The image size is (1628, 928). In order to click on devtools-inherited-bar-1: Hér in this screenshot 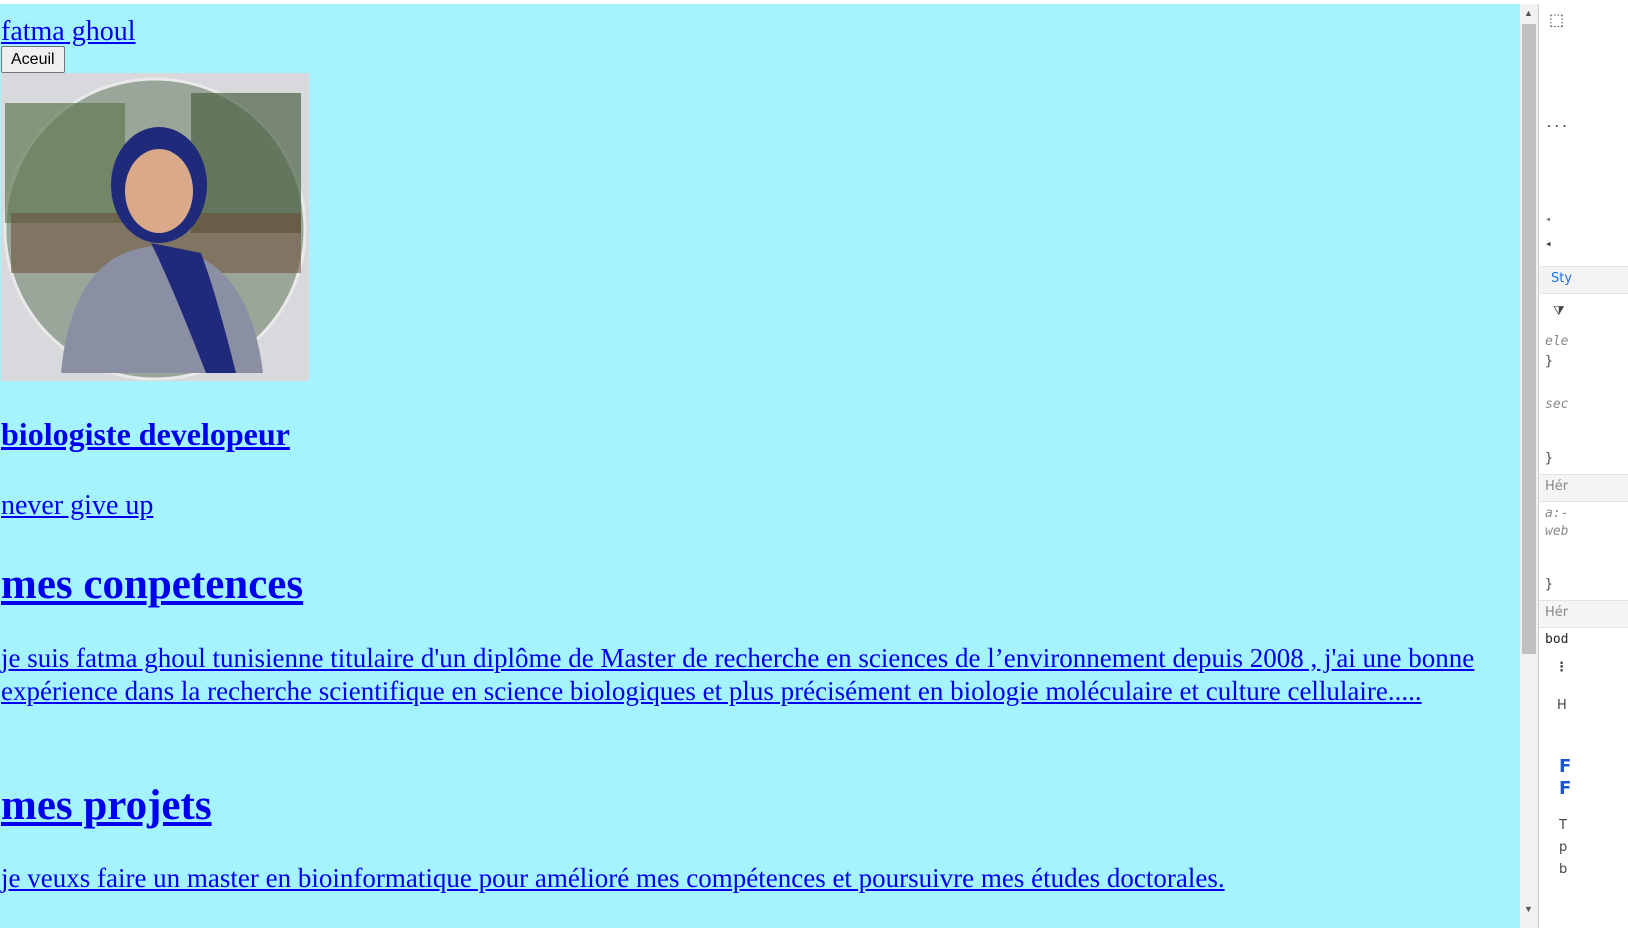, I will do `click(1583, 488)`.